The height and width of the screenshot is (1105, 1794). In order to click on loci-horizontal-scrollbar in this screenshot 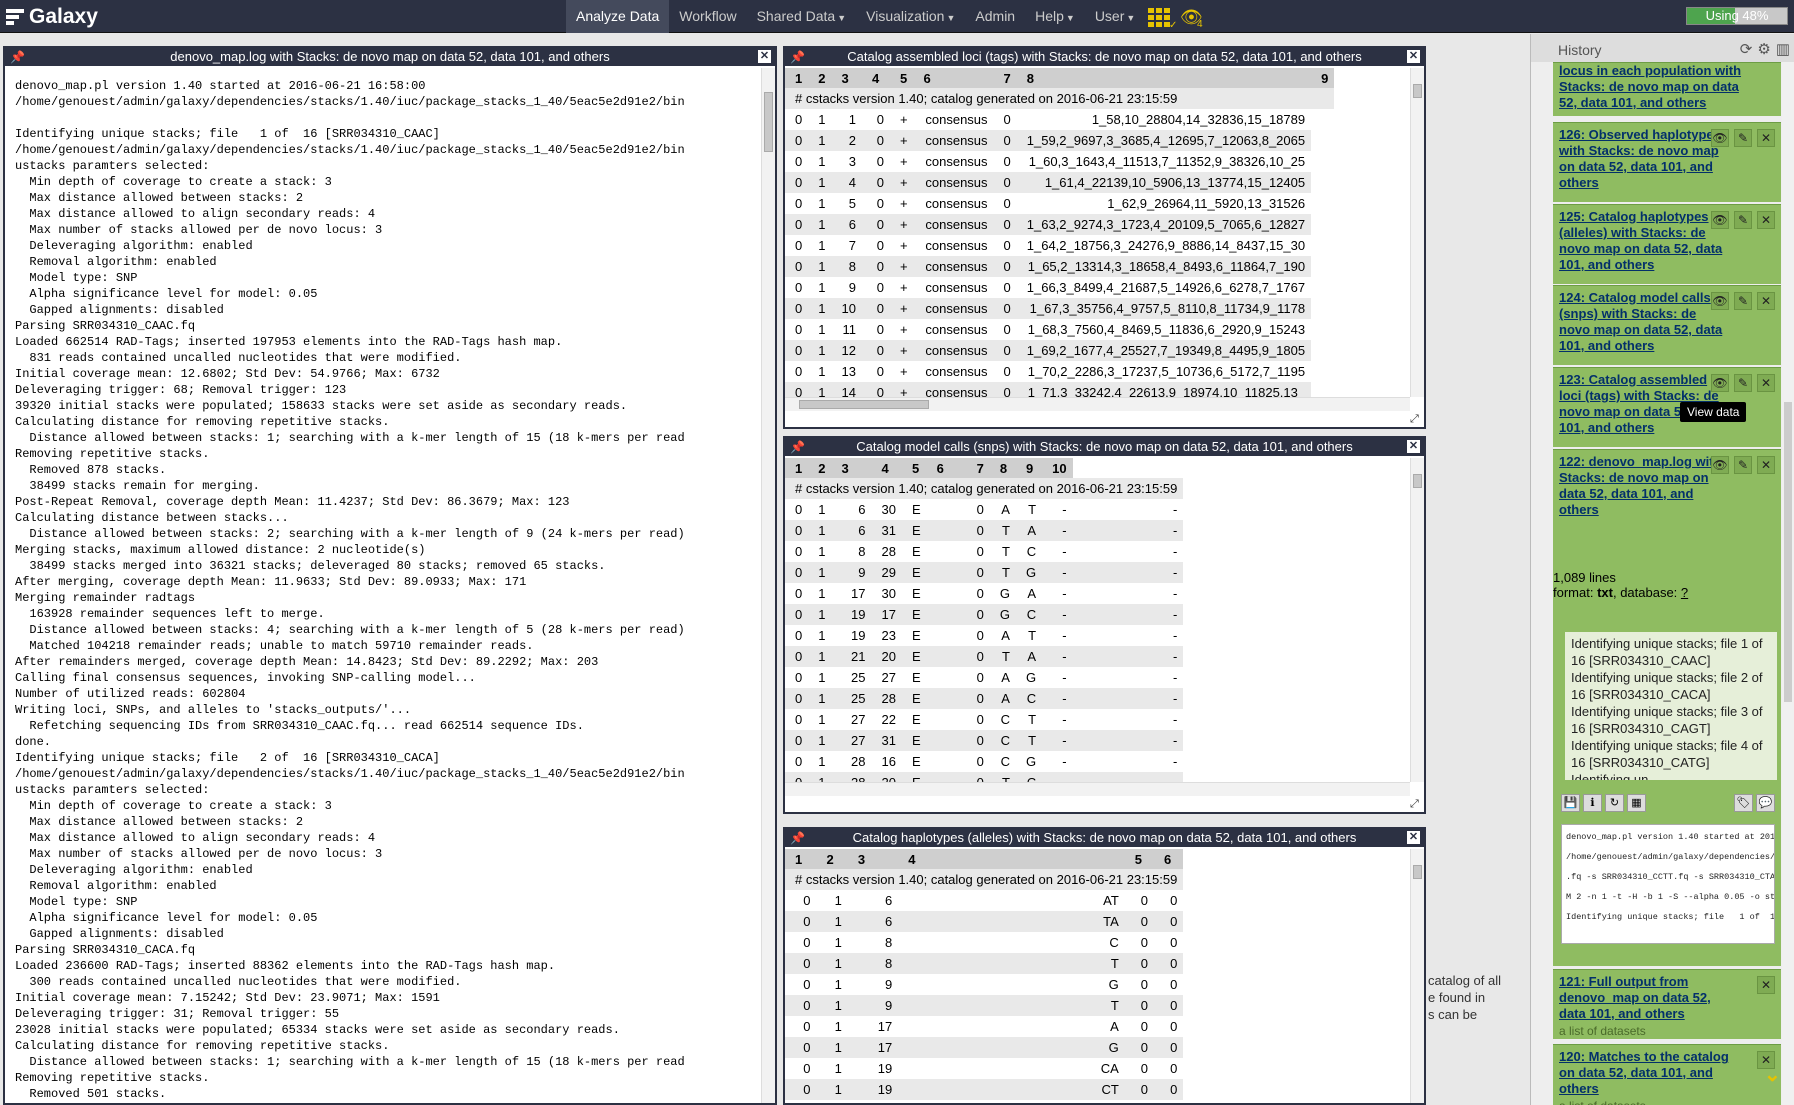, I will do `click(1097, 404)`.